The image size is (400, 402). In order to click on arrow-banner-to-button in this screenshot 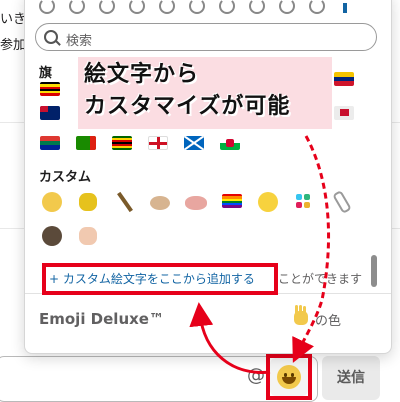, I will do `click(311, 249)`.